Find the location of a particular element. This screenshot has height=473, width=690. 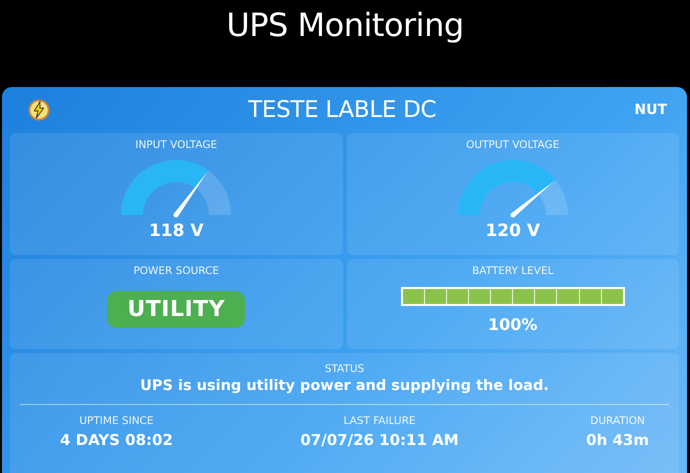

stat-label: DURATION is located at coordinates (617, 421).